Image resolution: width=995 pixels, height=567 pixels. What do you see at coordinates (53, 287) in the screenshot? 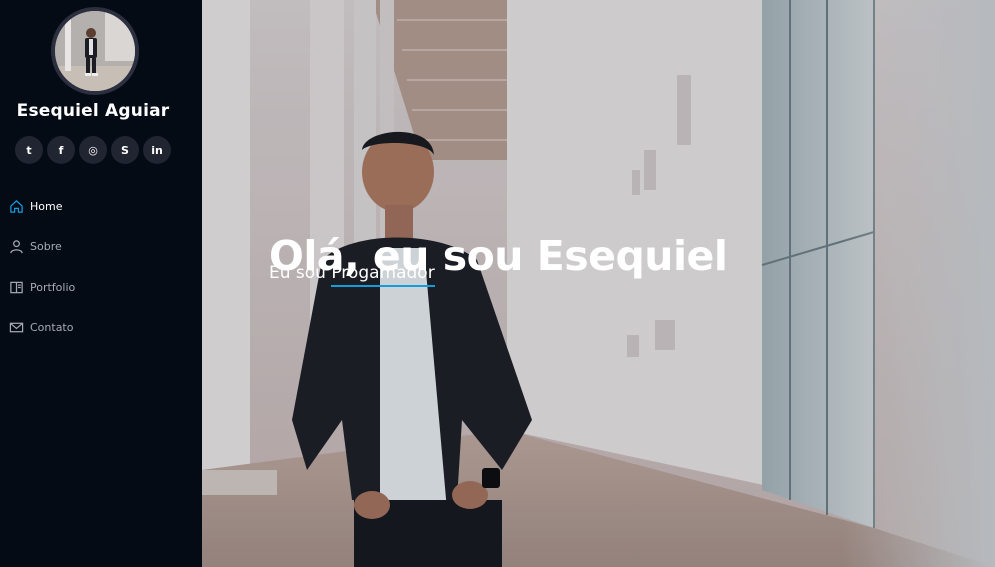
I see `nav-label-portfolio: Portfolio` at bounding box center [53, 287].